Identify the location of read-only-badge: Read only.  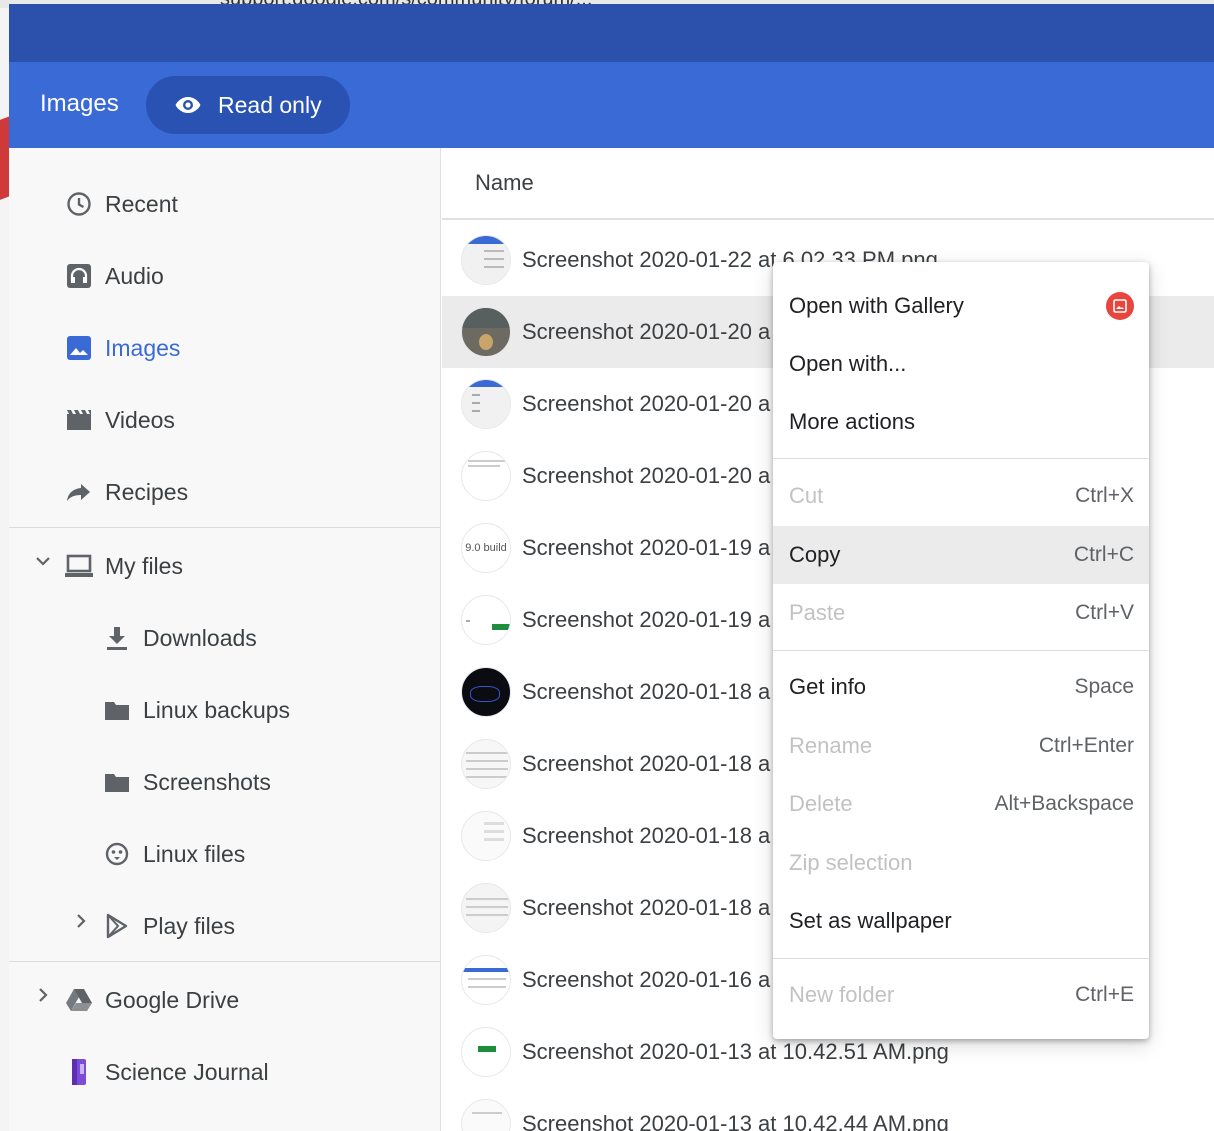
(248, 105).